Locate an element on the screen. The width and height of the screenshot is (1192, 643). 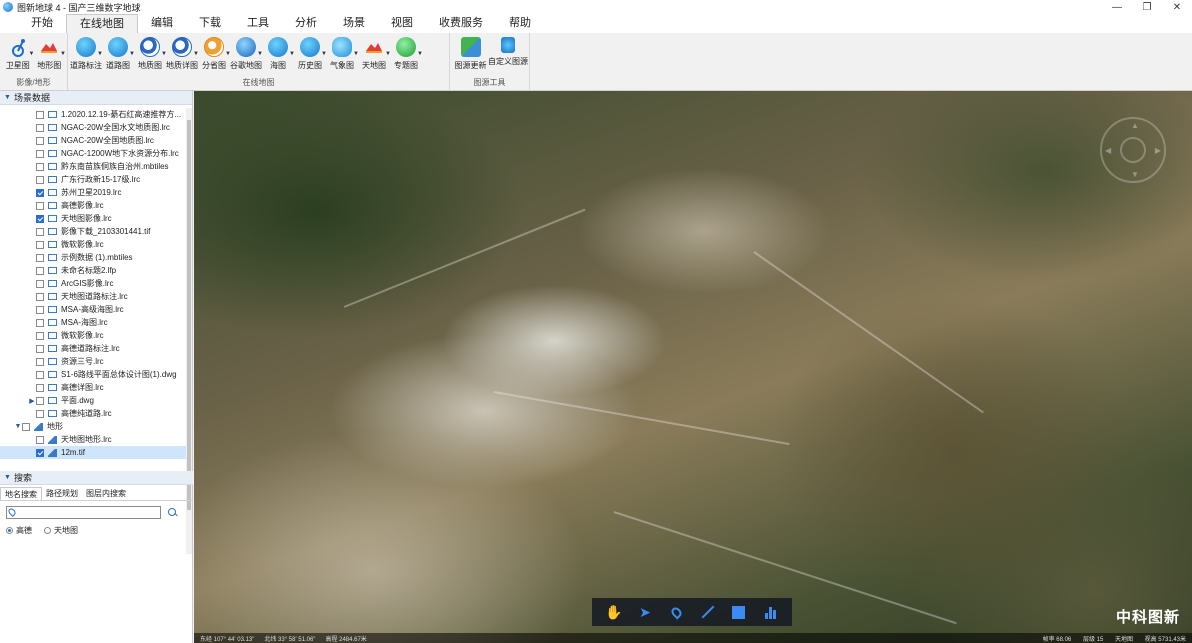
line-icon is located at coordinates (708, 612).